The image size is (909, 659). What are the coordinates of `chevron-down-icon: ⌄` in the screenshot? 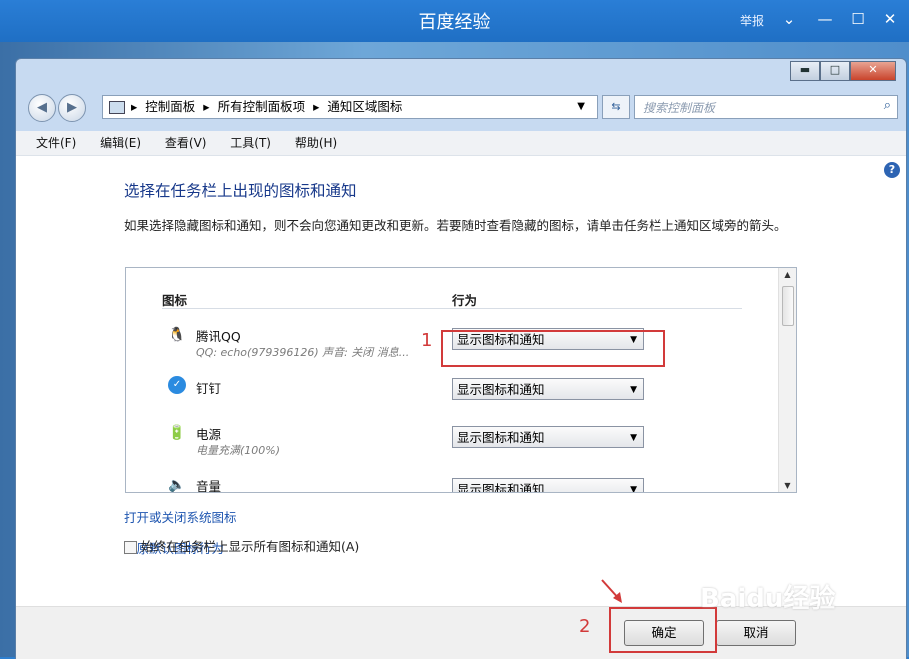 It's located at (789, 19).